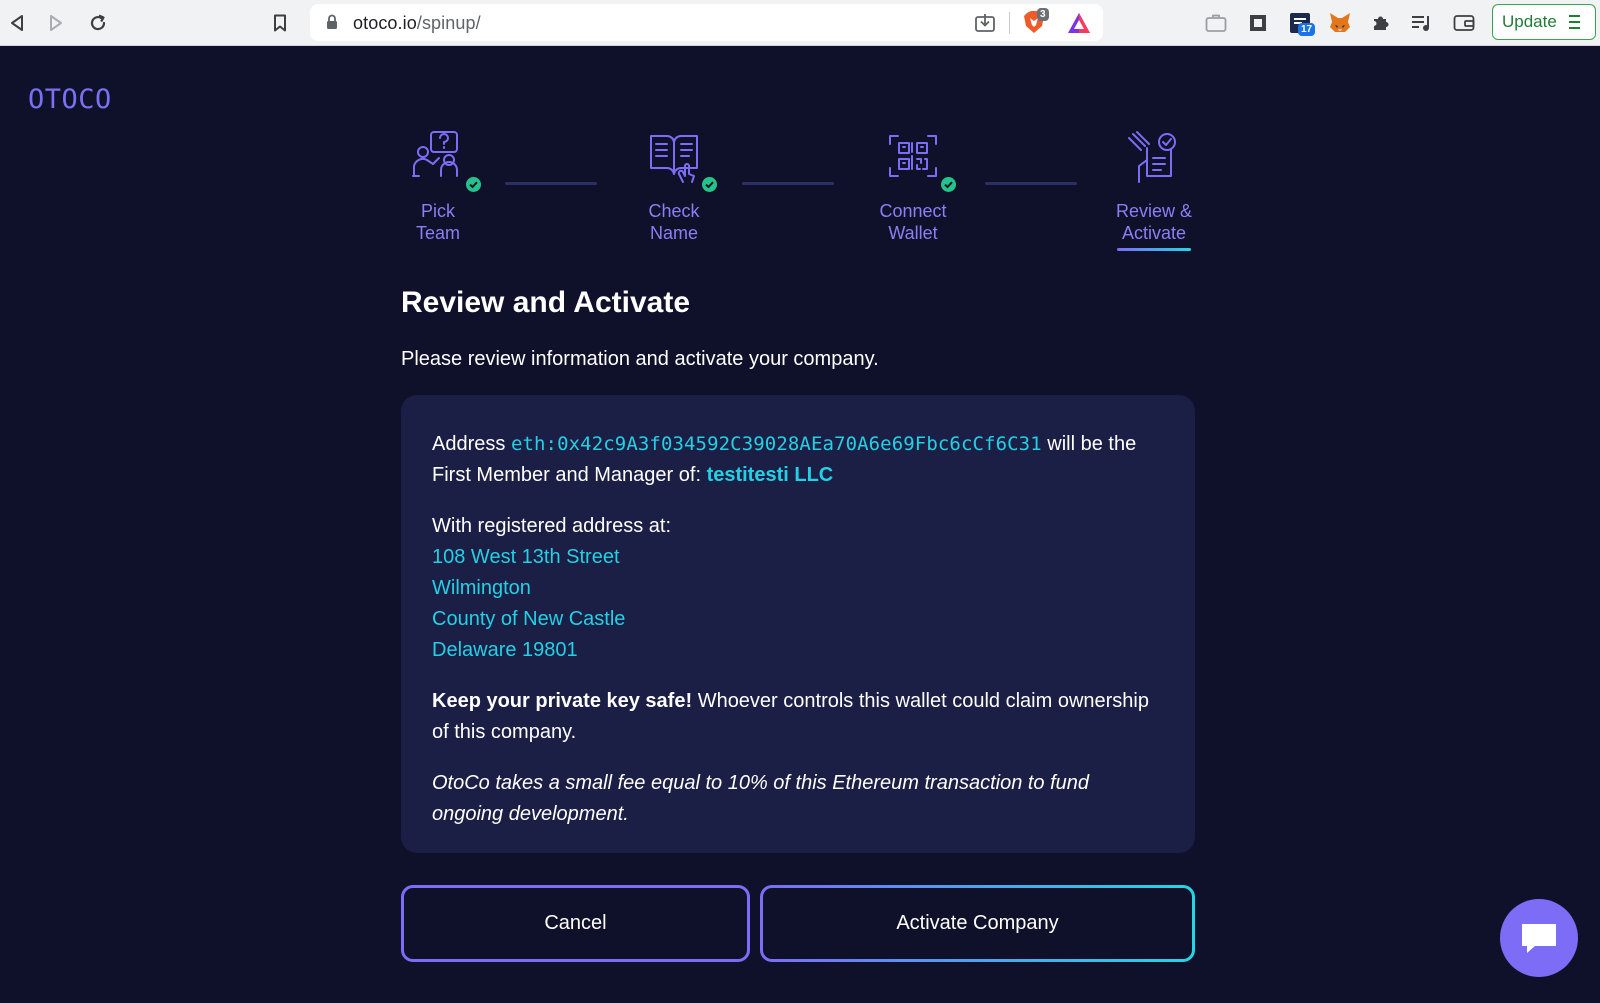 Image resolution: width=1600 pixels, height=1003 pixels. Describe the element at coordinates (1154, 233) in the screenshot. I see `step-label-line2: Activate` at that location.